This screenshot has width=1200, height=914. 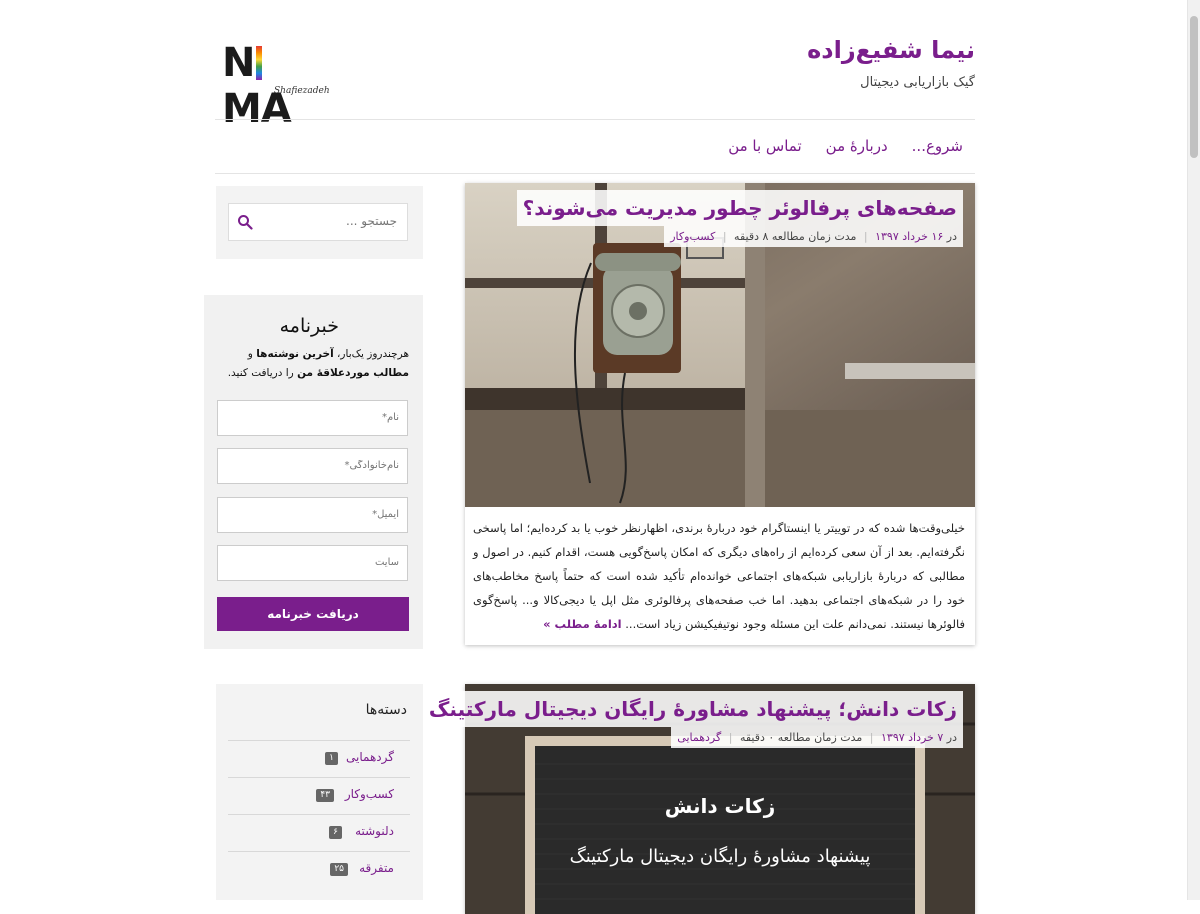 I want to click on search-widget, so click(x=319, y=222).